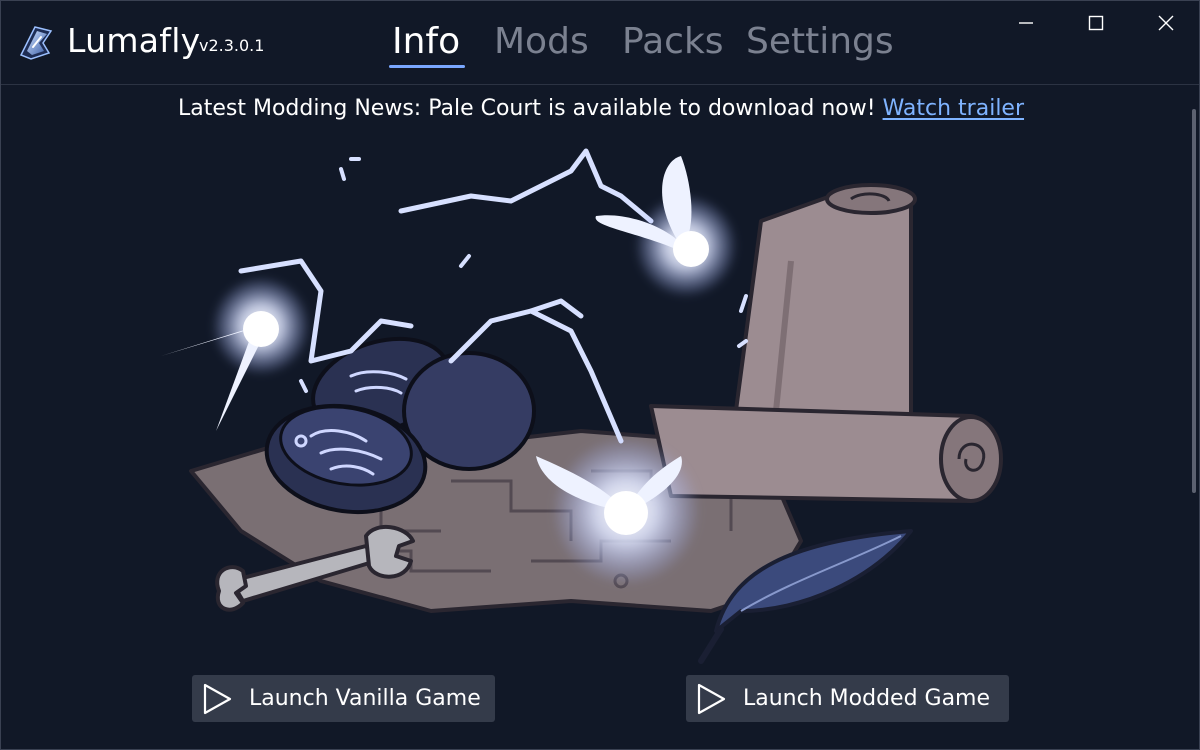 The image size is (1200, 750). I want to click on maximize-icon, so click(1096, 23).